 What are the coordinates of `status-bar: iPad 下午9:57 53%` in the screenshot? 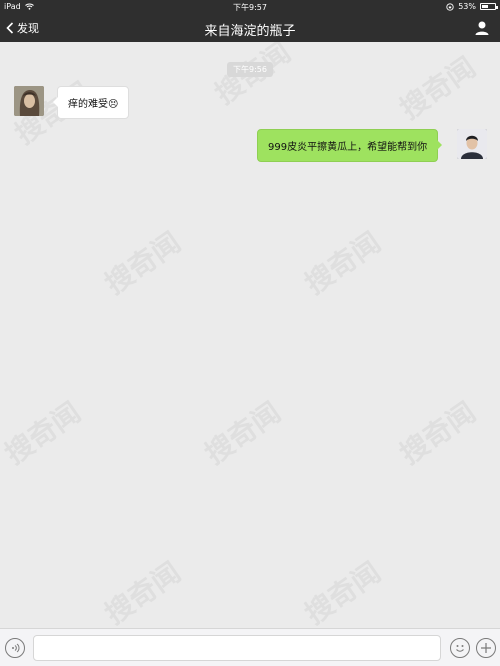 It's located at (250, 7).